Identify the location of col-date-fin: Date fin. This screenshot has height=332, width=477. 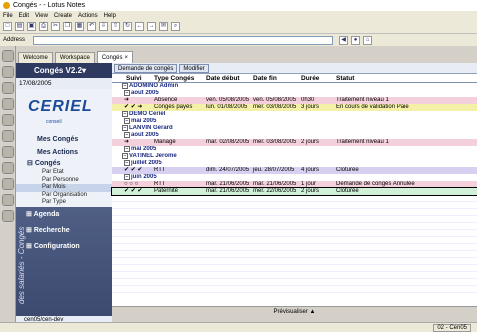
(277, 78).